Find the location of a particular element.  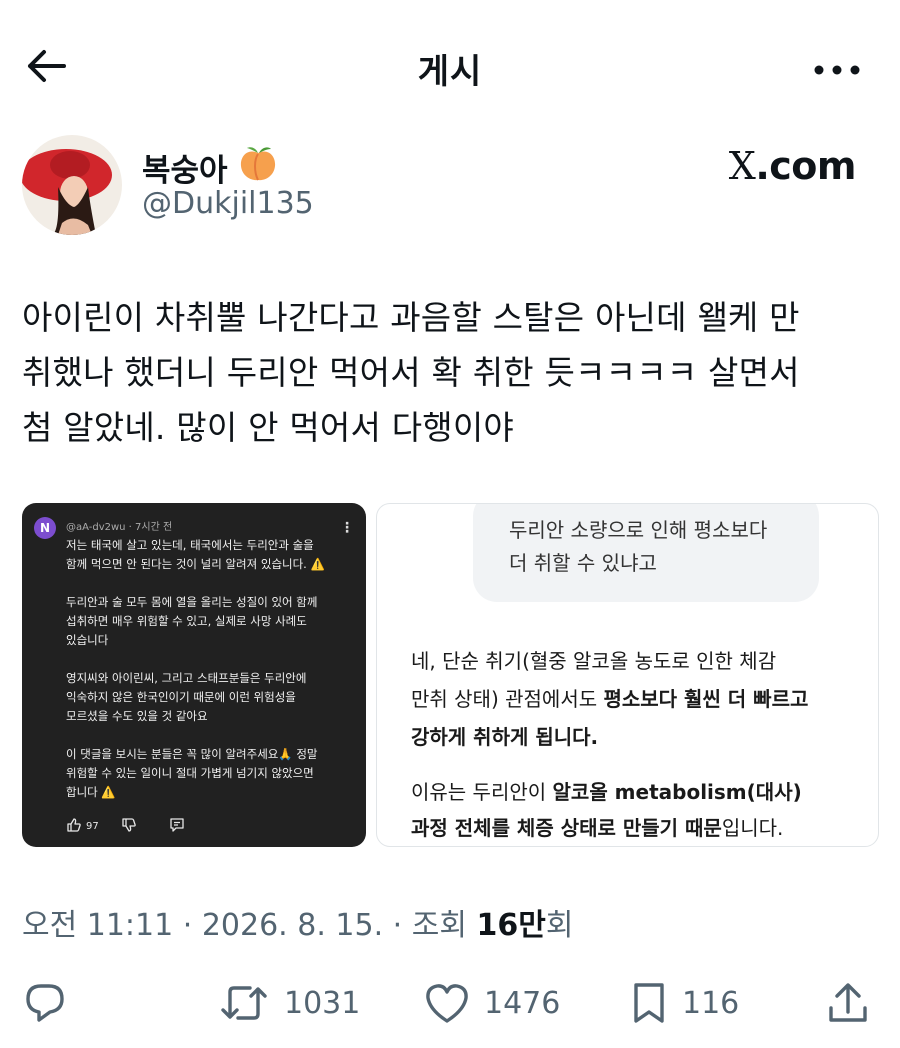

answer-emphasis: 강하게 취하게 됩니다. is located at coordinates (505, 737).